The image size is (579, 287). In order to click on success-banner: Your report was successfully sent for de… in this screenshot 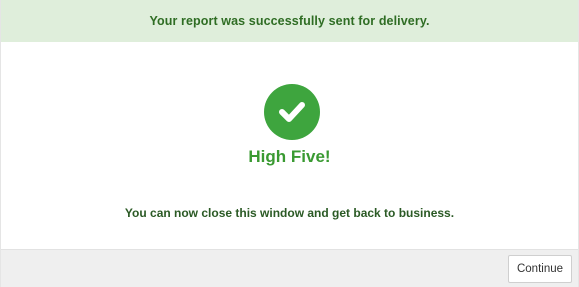, I will do `click(289, 21)`.